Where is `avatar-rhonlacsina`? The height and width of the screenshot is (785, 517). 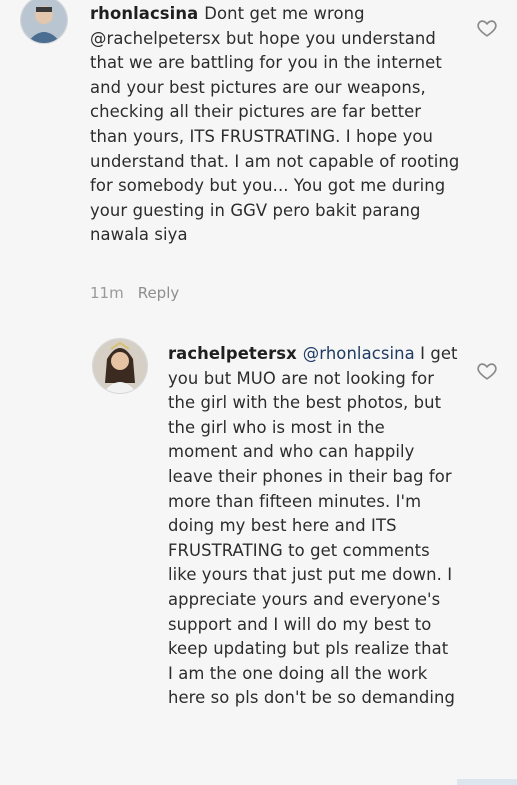
avatar-rhonlacsina is located at coordinates (44, 22).